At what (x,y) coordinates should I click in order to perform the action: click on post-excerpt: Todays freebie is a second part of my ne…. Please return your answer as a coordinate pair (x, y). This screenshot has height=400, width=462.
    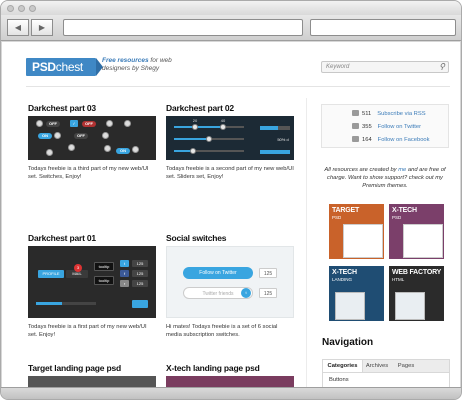
    Looking at the image, I should click on (230, 173).